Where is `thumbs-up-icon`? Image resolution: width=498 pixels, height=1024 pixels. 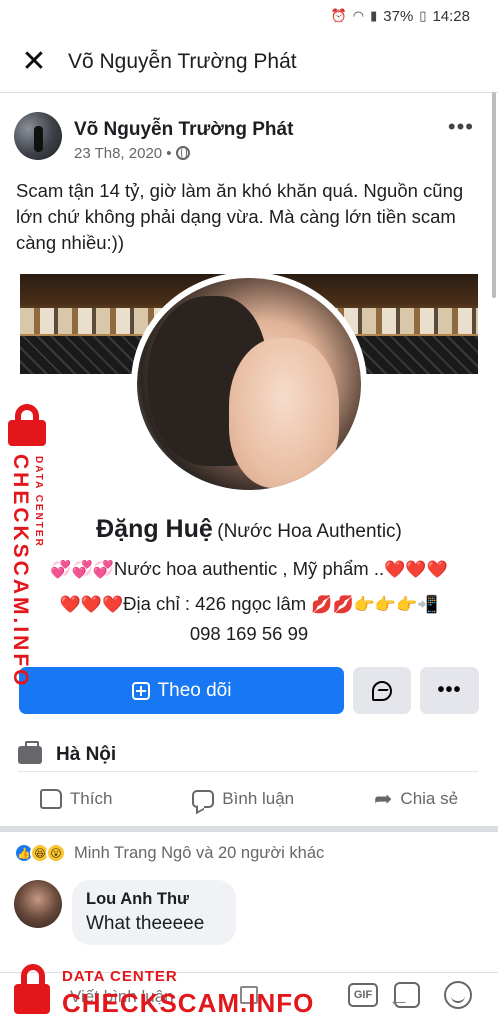
thumbs-up-icon is located at coordinates (50, 799).